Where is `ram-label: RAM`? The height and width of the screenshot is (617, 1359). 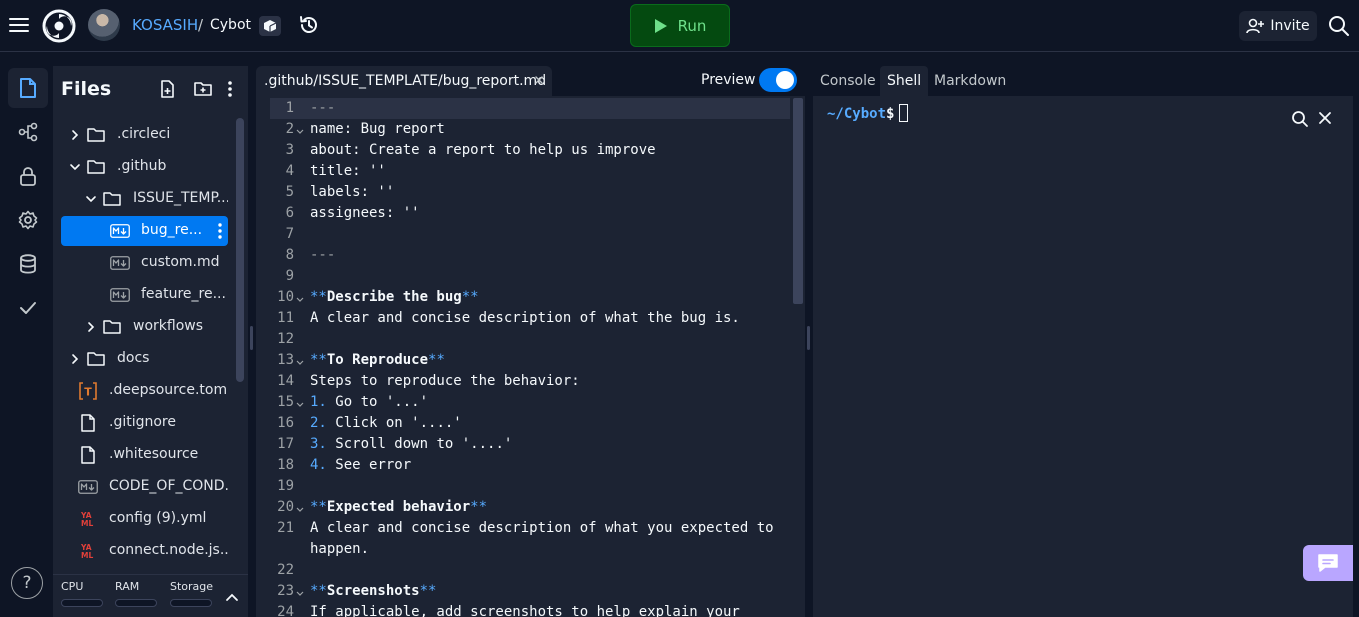
ram-label: RAM is located at coordinates (127, 586).